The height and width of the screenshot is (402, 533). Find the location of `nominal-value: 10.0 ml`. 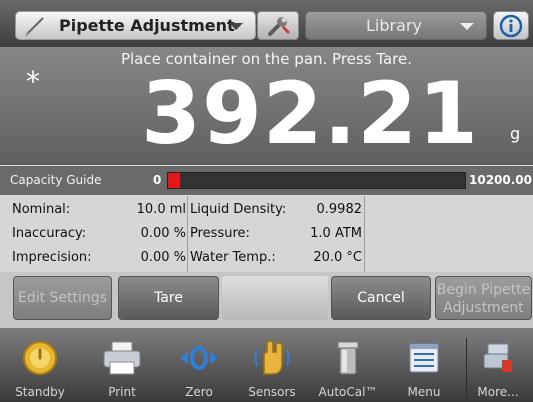

nominal-value: 10.0 ml is located at coordinates (161, 209).